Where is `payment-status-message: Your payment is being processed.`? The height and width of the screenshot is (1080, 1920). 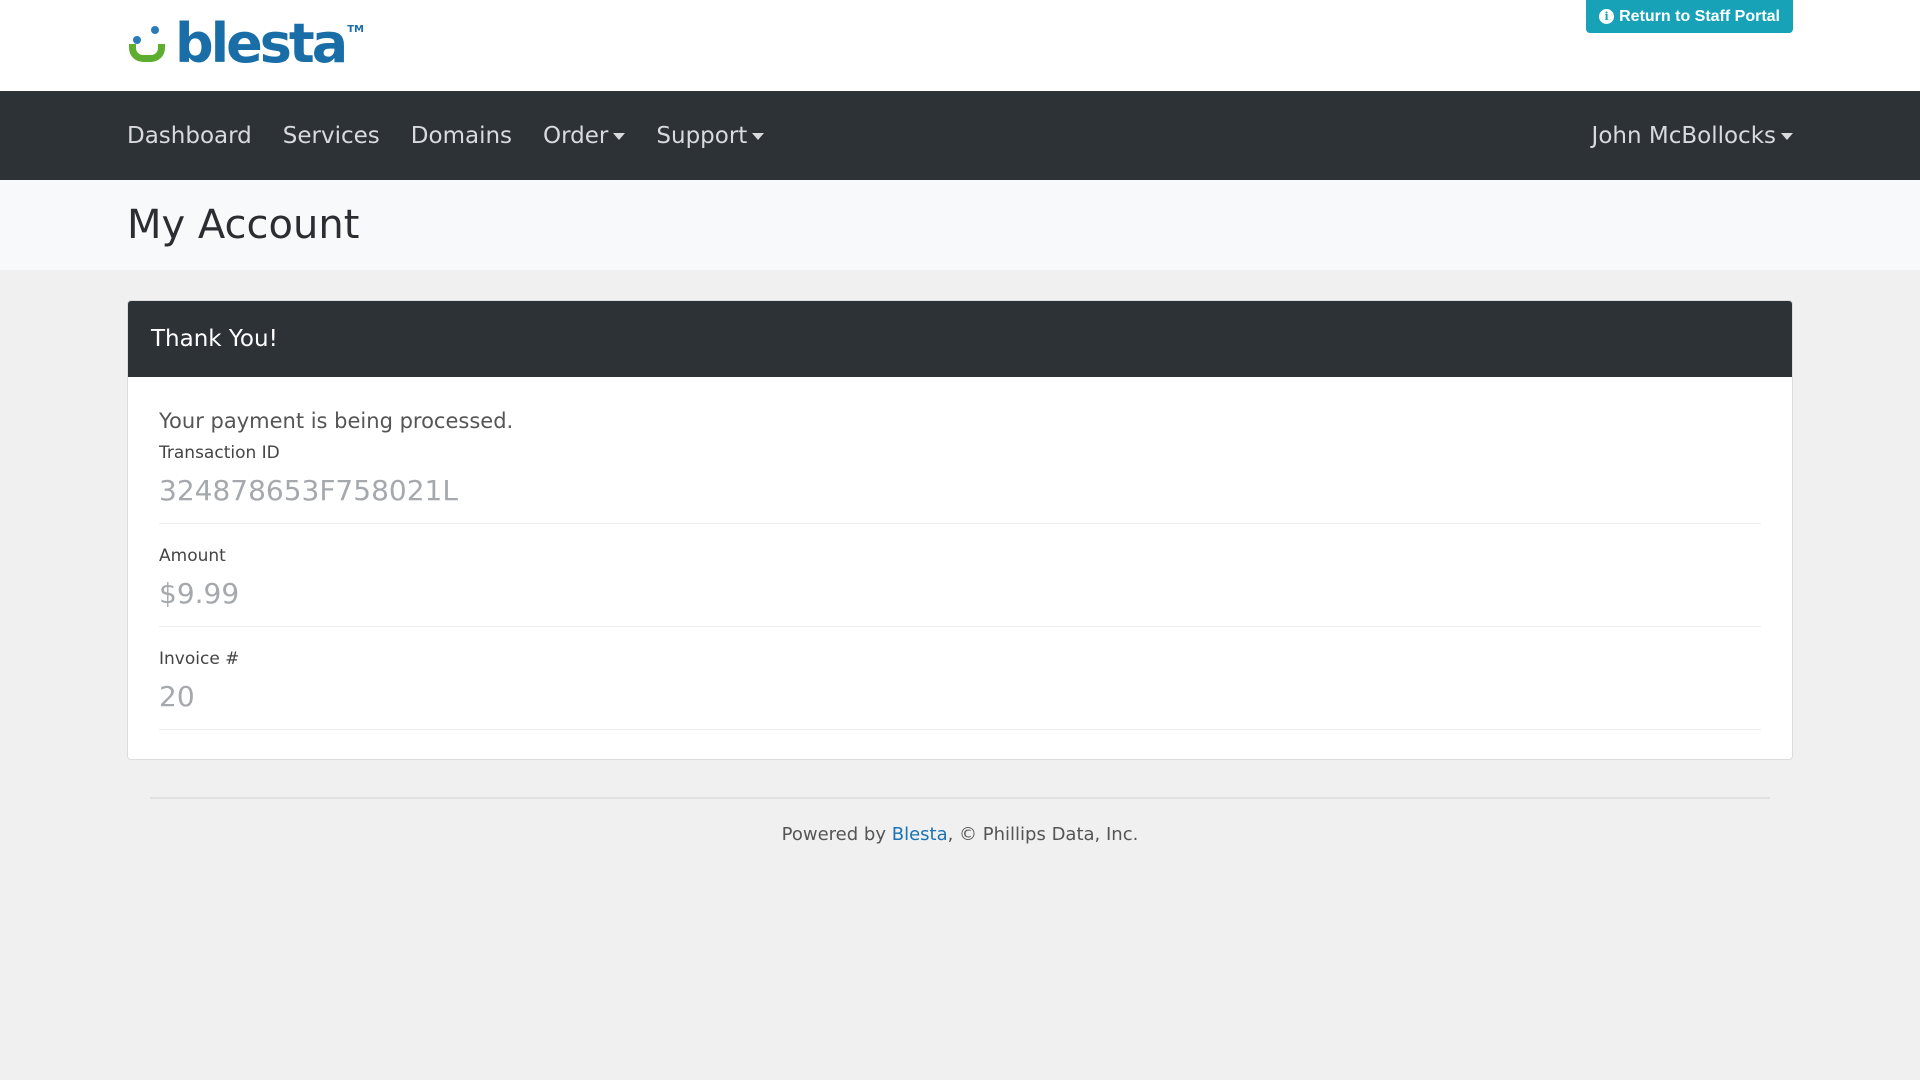
payment-status-message: Your payment is being processed. is located at coordinates (336, 421).